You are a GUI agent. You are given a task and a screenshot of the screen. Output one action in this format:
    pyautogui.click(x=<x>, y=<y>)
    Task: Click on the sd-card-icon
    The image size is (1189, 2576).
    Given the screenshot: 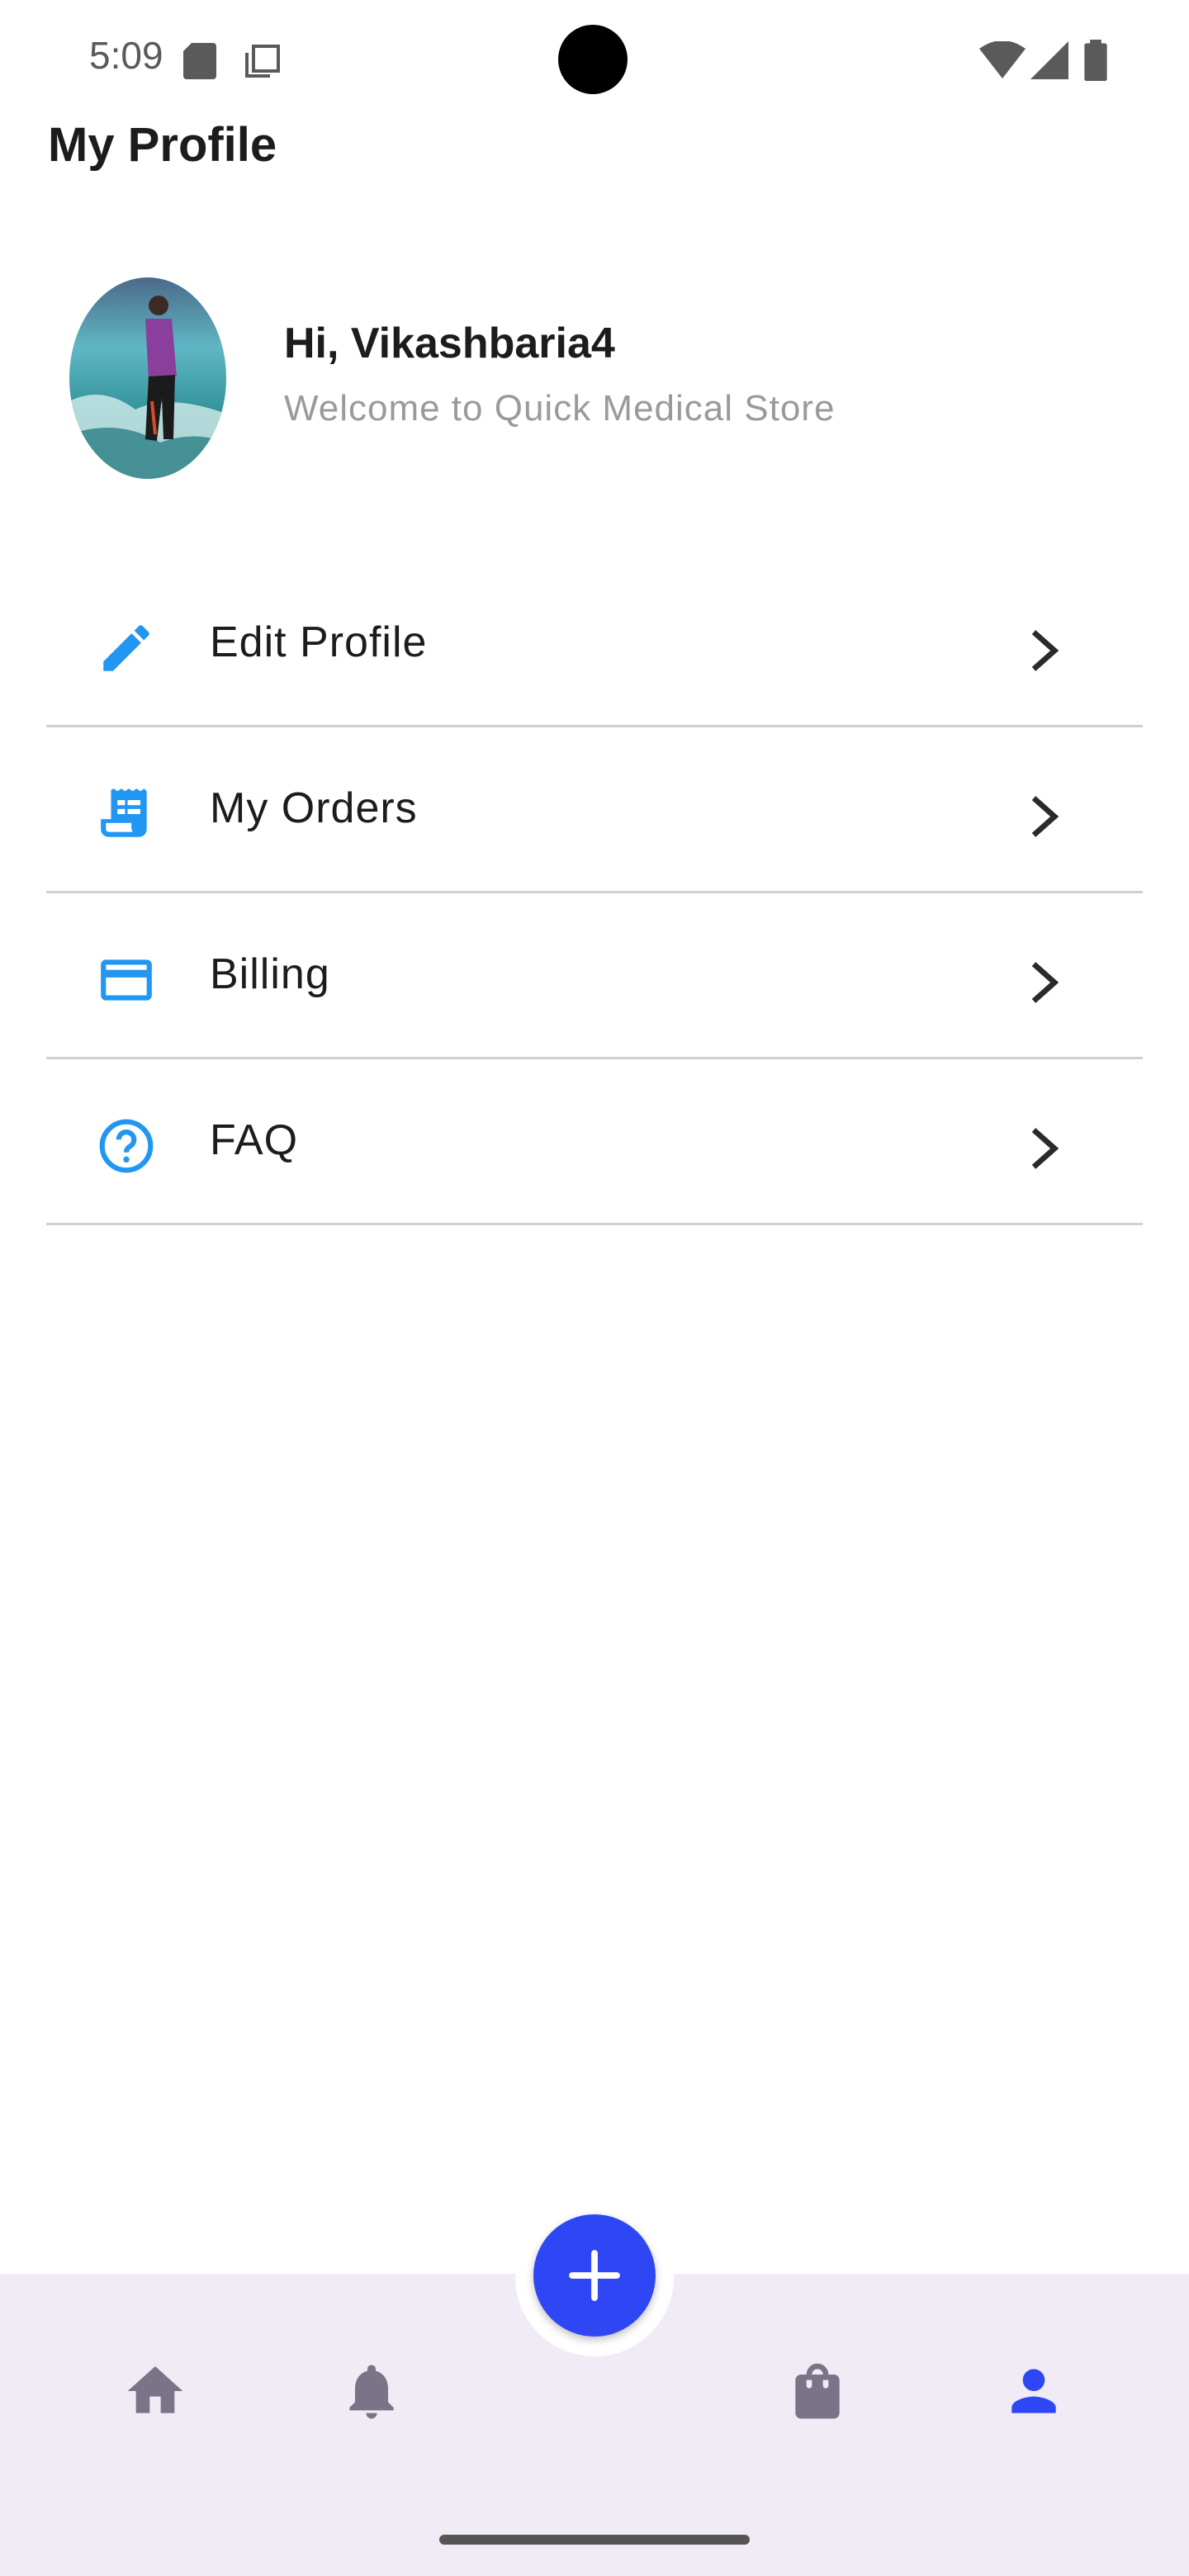 What is the action you would take?
    pyautogui.click(x=199, y=61)
    